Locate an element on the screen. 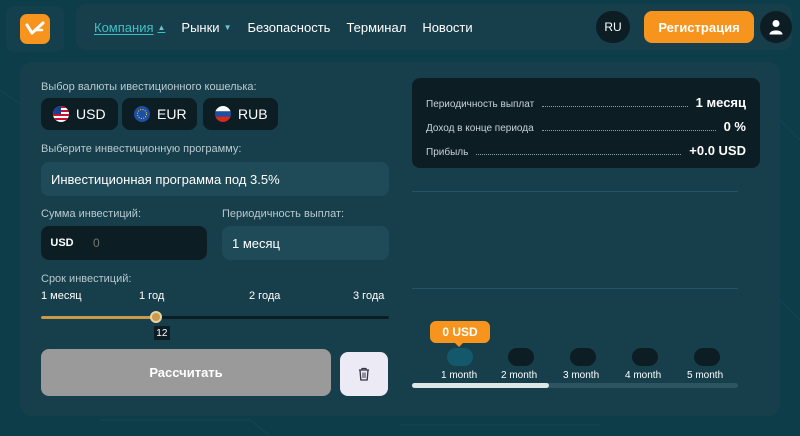  nav-item-label: Рынки is located at coordinates (200, 27).